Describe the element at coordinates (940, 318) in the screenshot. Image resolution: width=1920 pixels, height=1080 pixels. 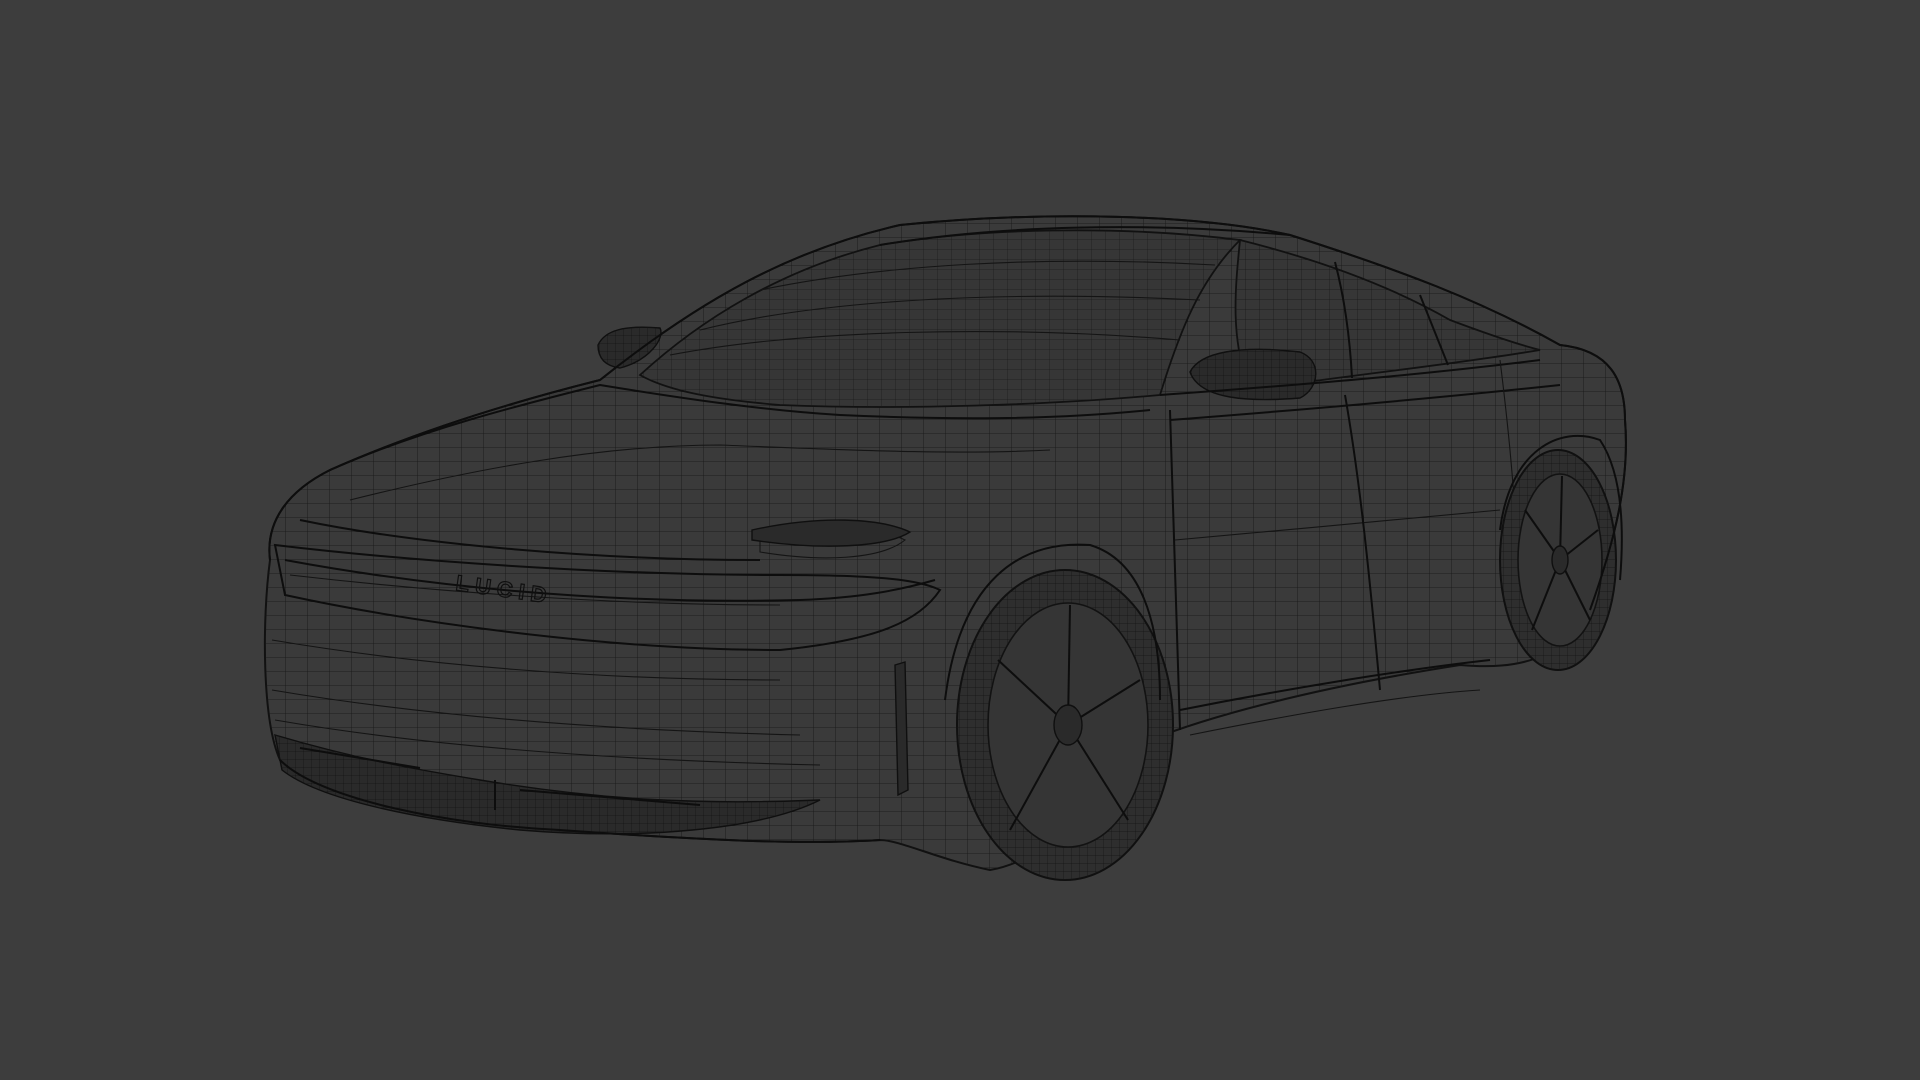
I see `windshield-glass` at that location.